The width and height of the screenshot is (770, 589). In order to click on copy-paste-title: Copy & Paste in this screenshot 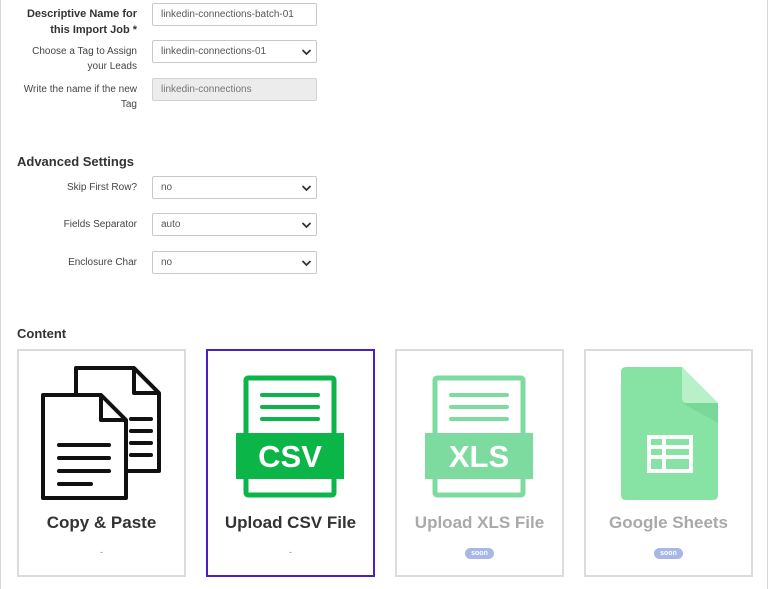, I will do `click(101, 522)`.